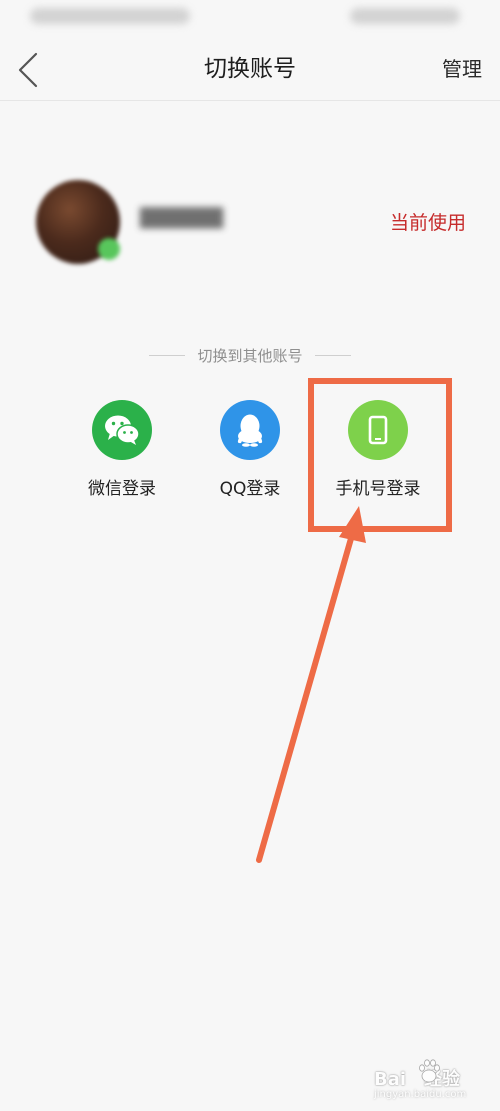 Image resolution: width=500 pixels, height=1111 pixels. I want to click on qq-login-label: QQ登录, so click(250, 489).